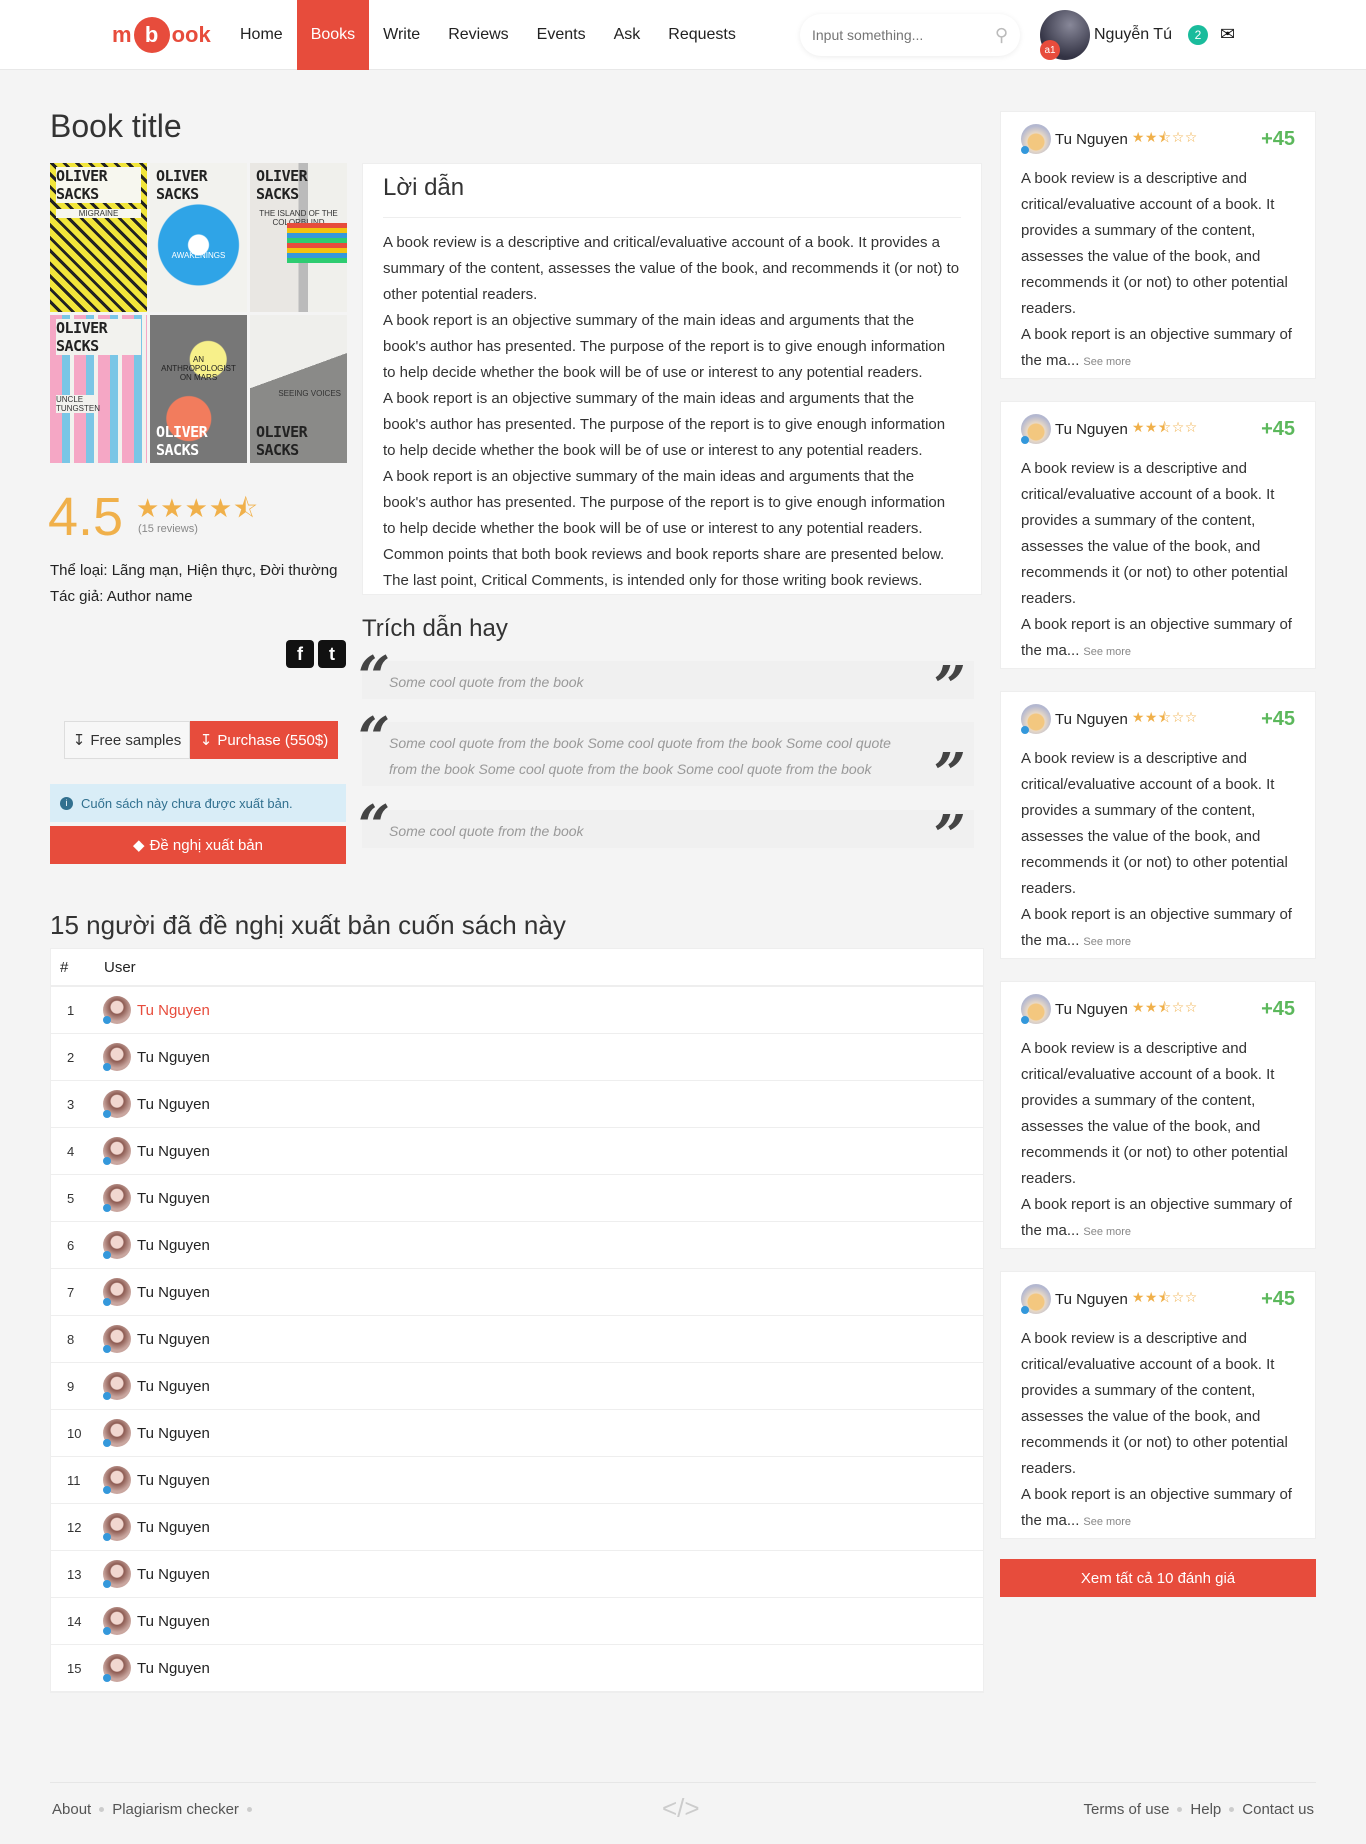  Describe the element at coordinates (1205, 1809) in the screenshot. I see `footer-help-link: Help` at that location.